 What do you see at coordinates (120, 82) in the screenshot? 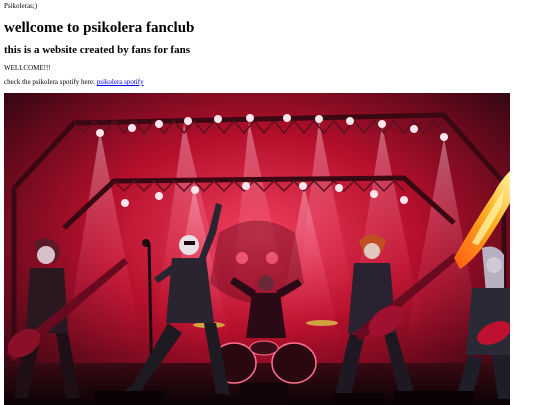
I see `spotify-link: psikolera spotify` at bounding box center [120, 82].